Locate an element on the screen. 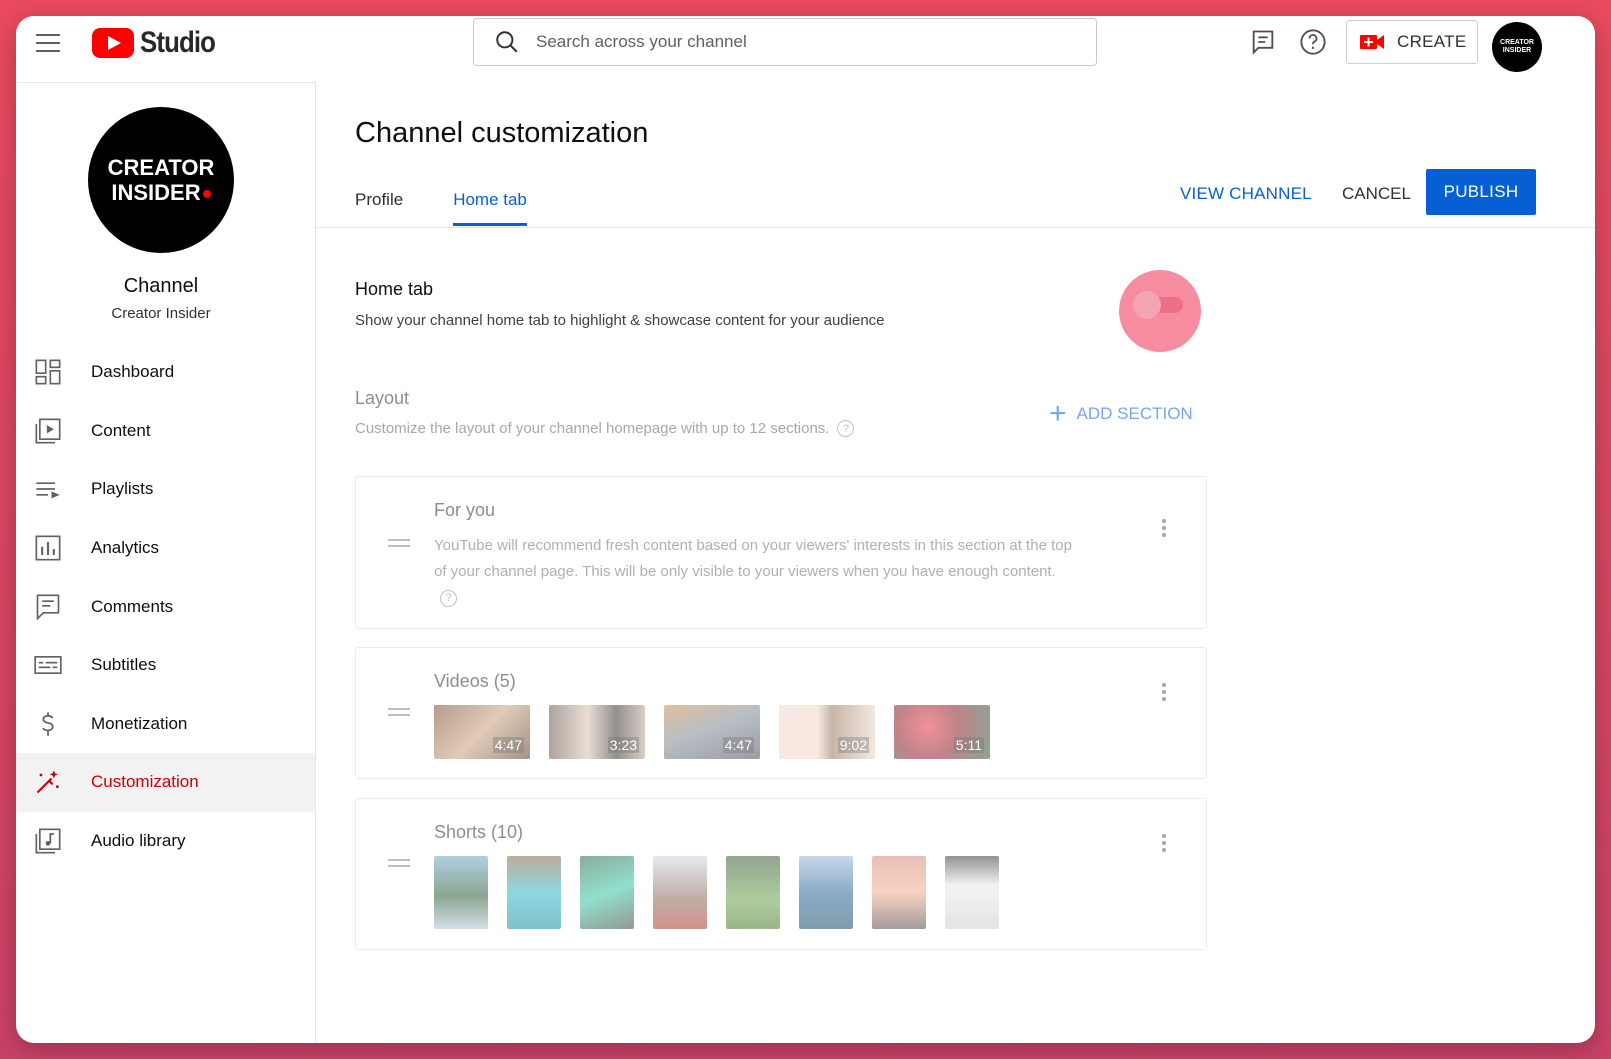 This screenshot has width=1611, height=1059. cancel-button: CANCEL is located at coordinates (1376, 194).